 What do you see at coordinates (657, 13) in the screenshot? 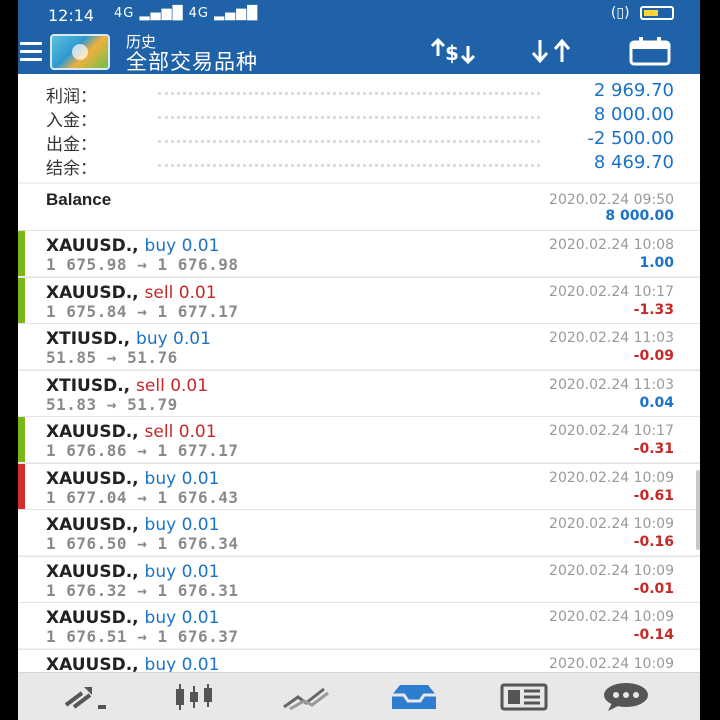
I see `battery-icon` at bounding box center [657, 13].